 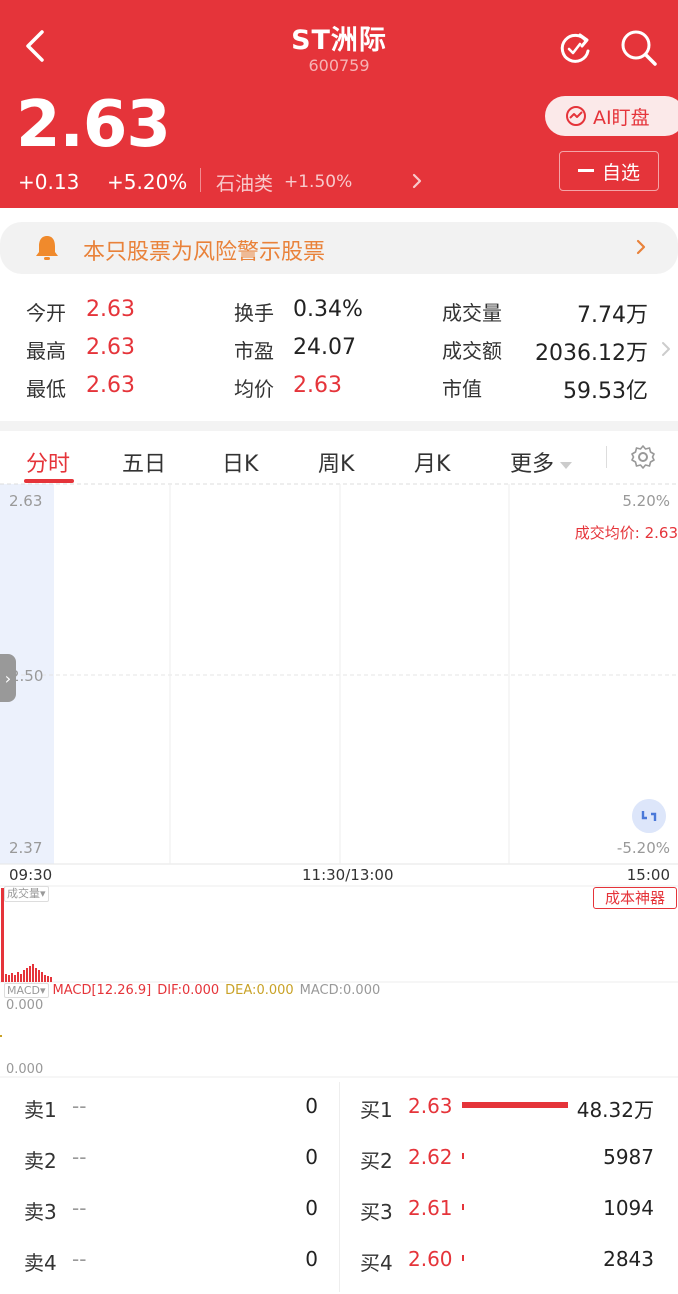 I want to click on volume-indicator-selector: 成交量▾, so click(x=26, y=894).